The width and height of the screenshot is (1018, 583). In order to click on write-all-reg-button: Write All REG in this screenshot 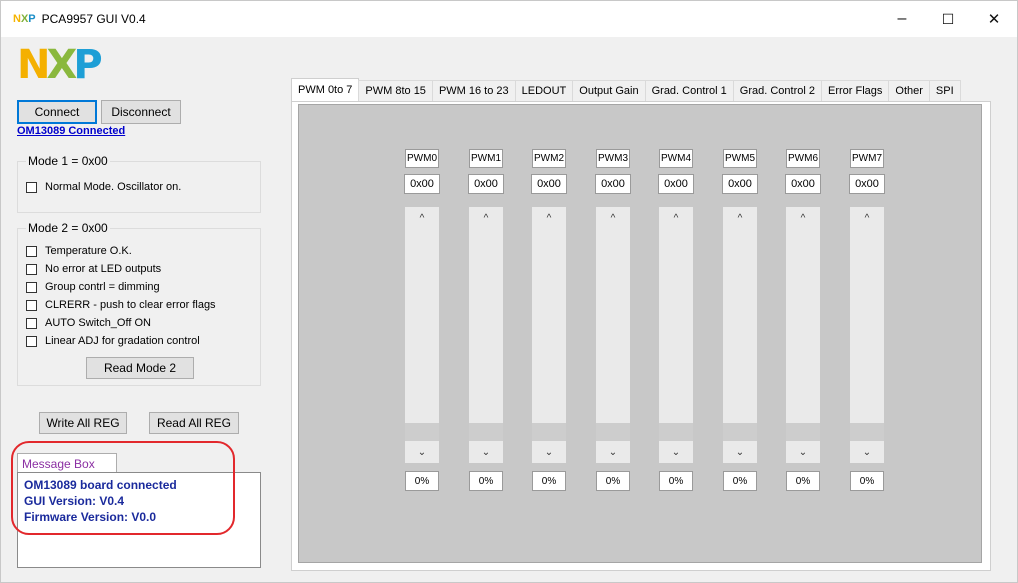, I will do `click(83, 423)`.